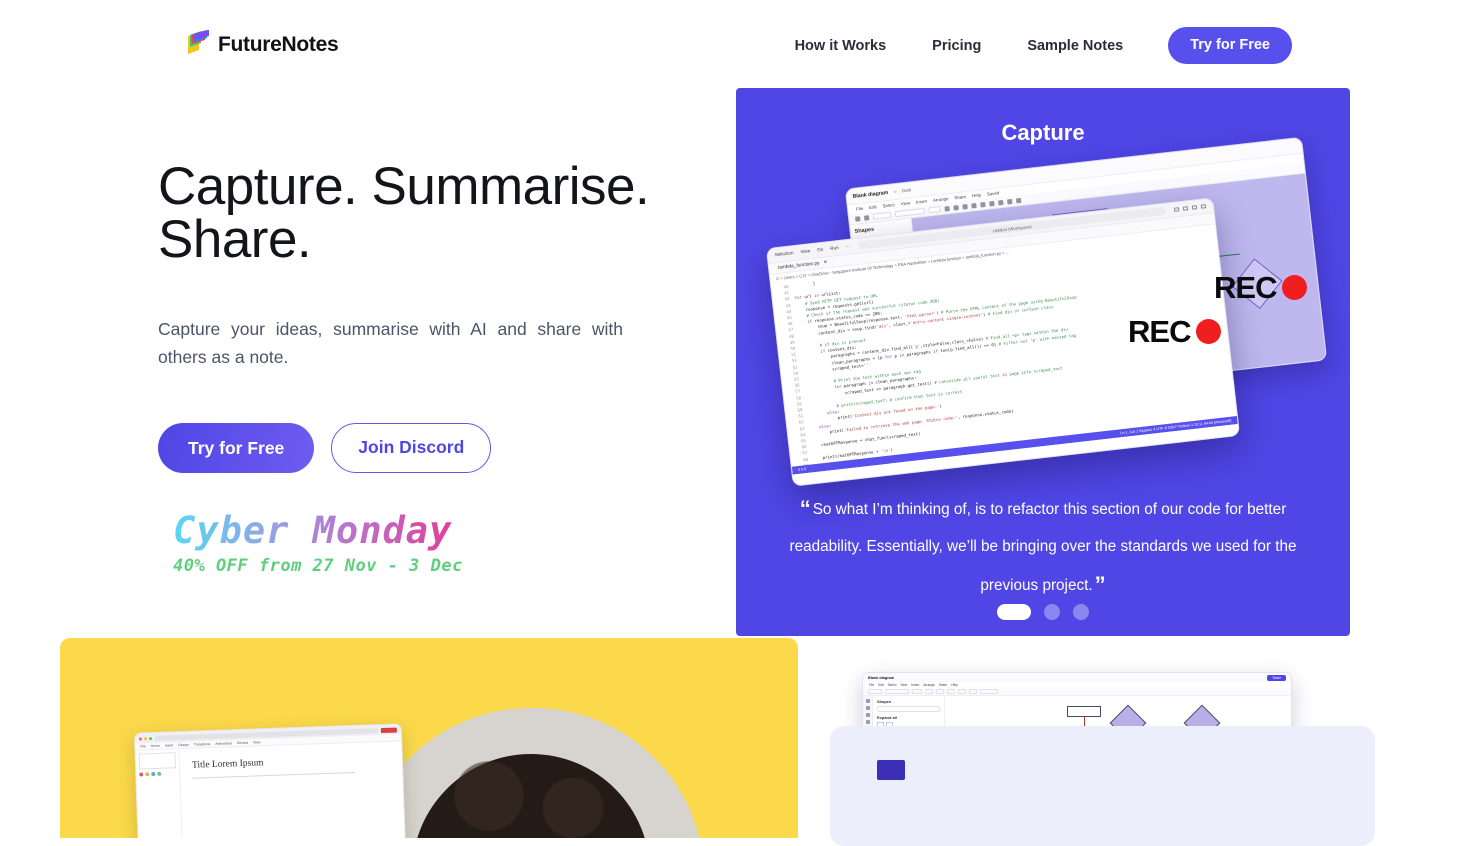  Describe the element at coordinates (1159, 331) in the screenshot. I see `rec-label: REC` at that location.